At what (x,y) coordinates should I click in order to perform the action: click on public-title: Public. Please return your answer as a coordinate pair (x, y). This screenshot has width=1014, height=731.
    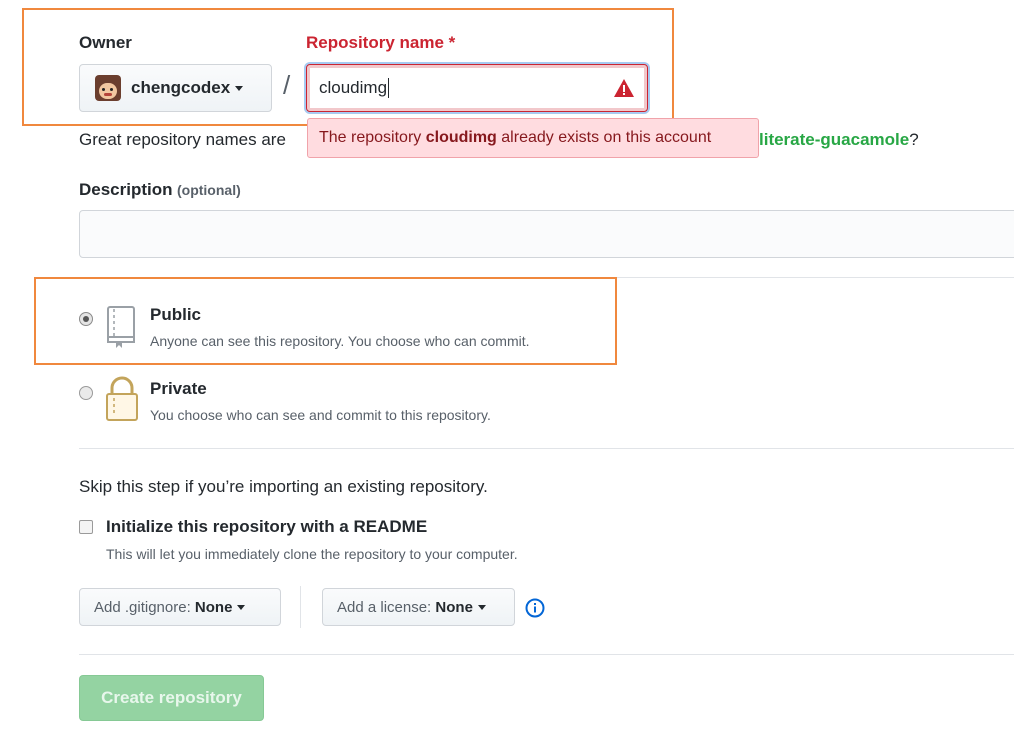
    Looking at the image, I should click on (176, 314).